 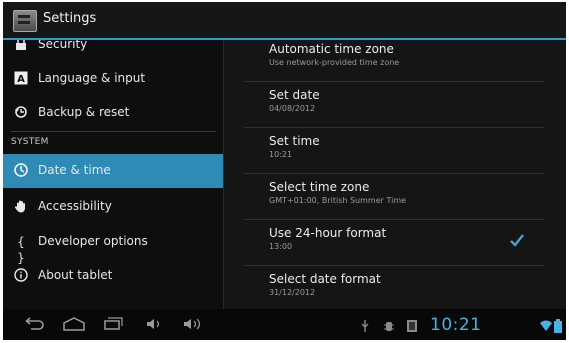 I want to click on volume-up-icon, so click(x=193, y=326).